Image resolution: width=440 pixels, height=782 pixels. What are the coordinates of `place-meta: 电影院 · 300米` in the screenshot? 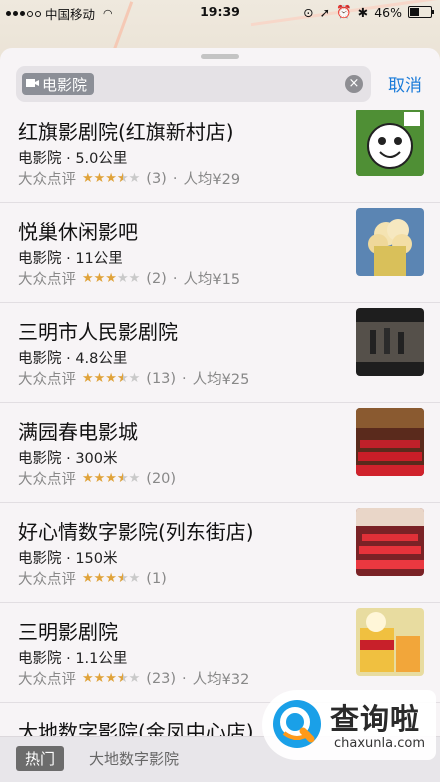 It's located at (68, 459).